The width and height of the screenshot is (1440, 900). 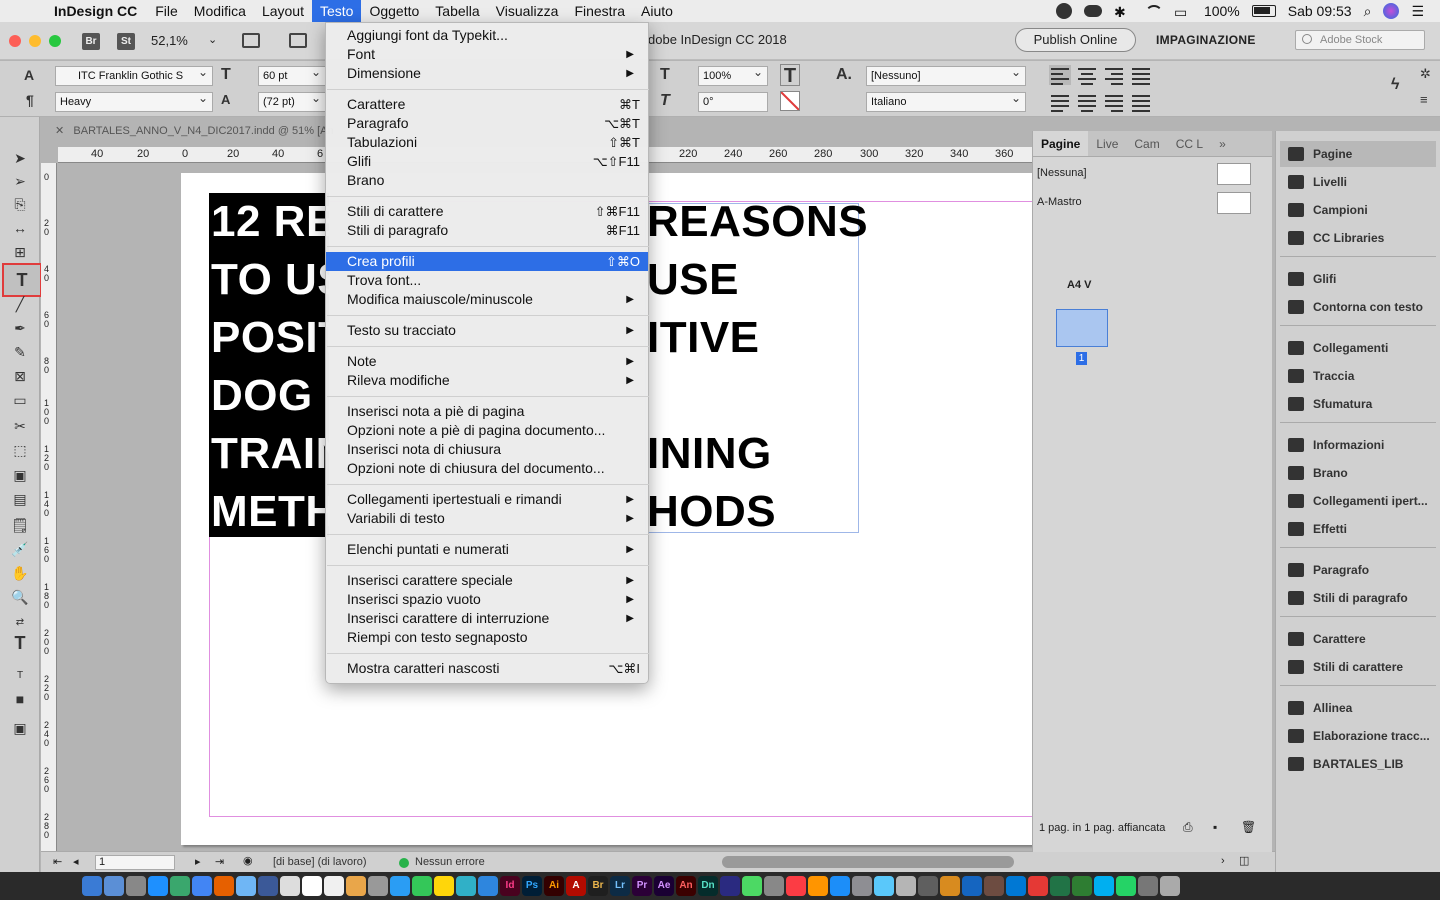 What do you see at coordinates (1358, 182) in the screenshot?
I see `dock-livelli: Livelli` at bounding box center [1358, 182].